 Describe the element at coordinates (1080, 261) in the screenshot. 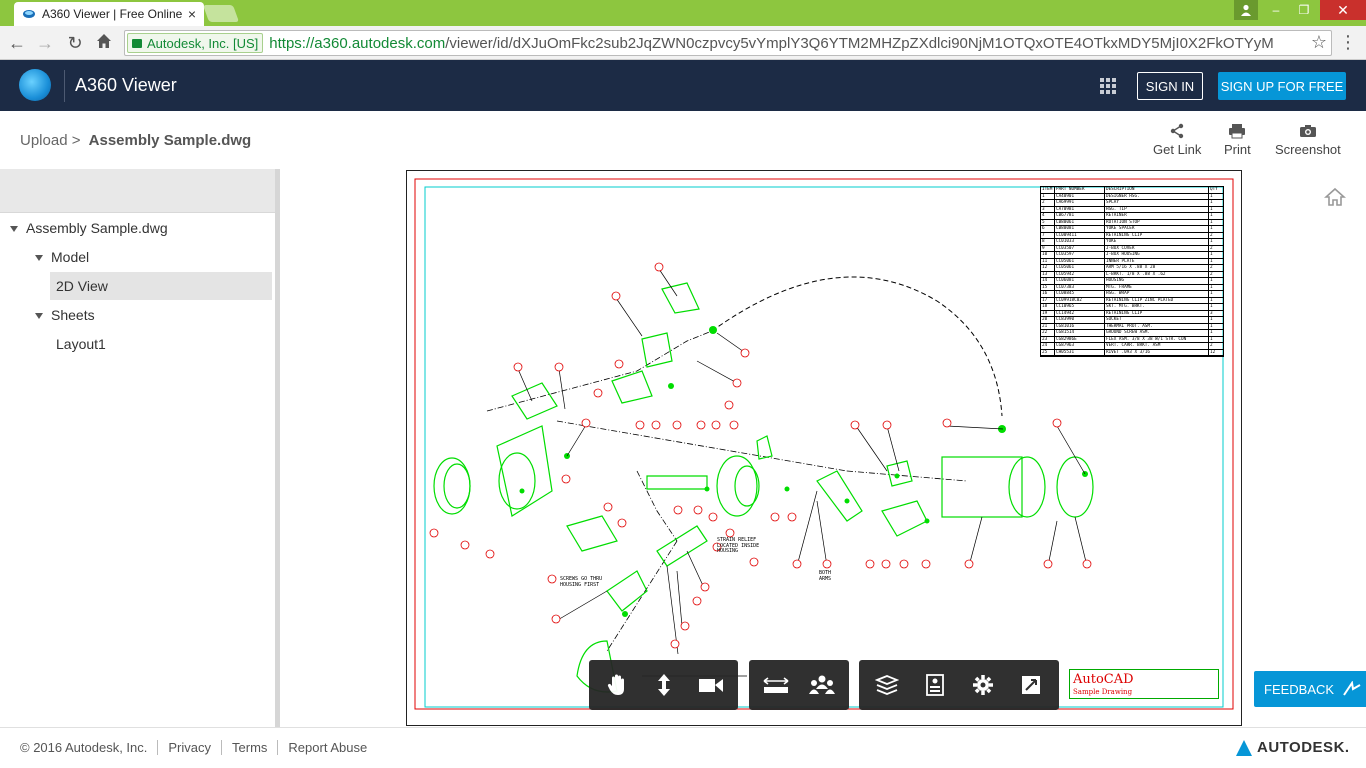

I see `bom-cell: CC05061` at that location.